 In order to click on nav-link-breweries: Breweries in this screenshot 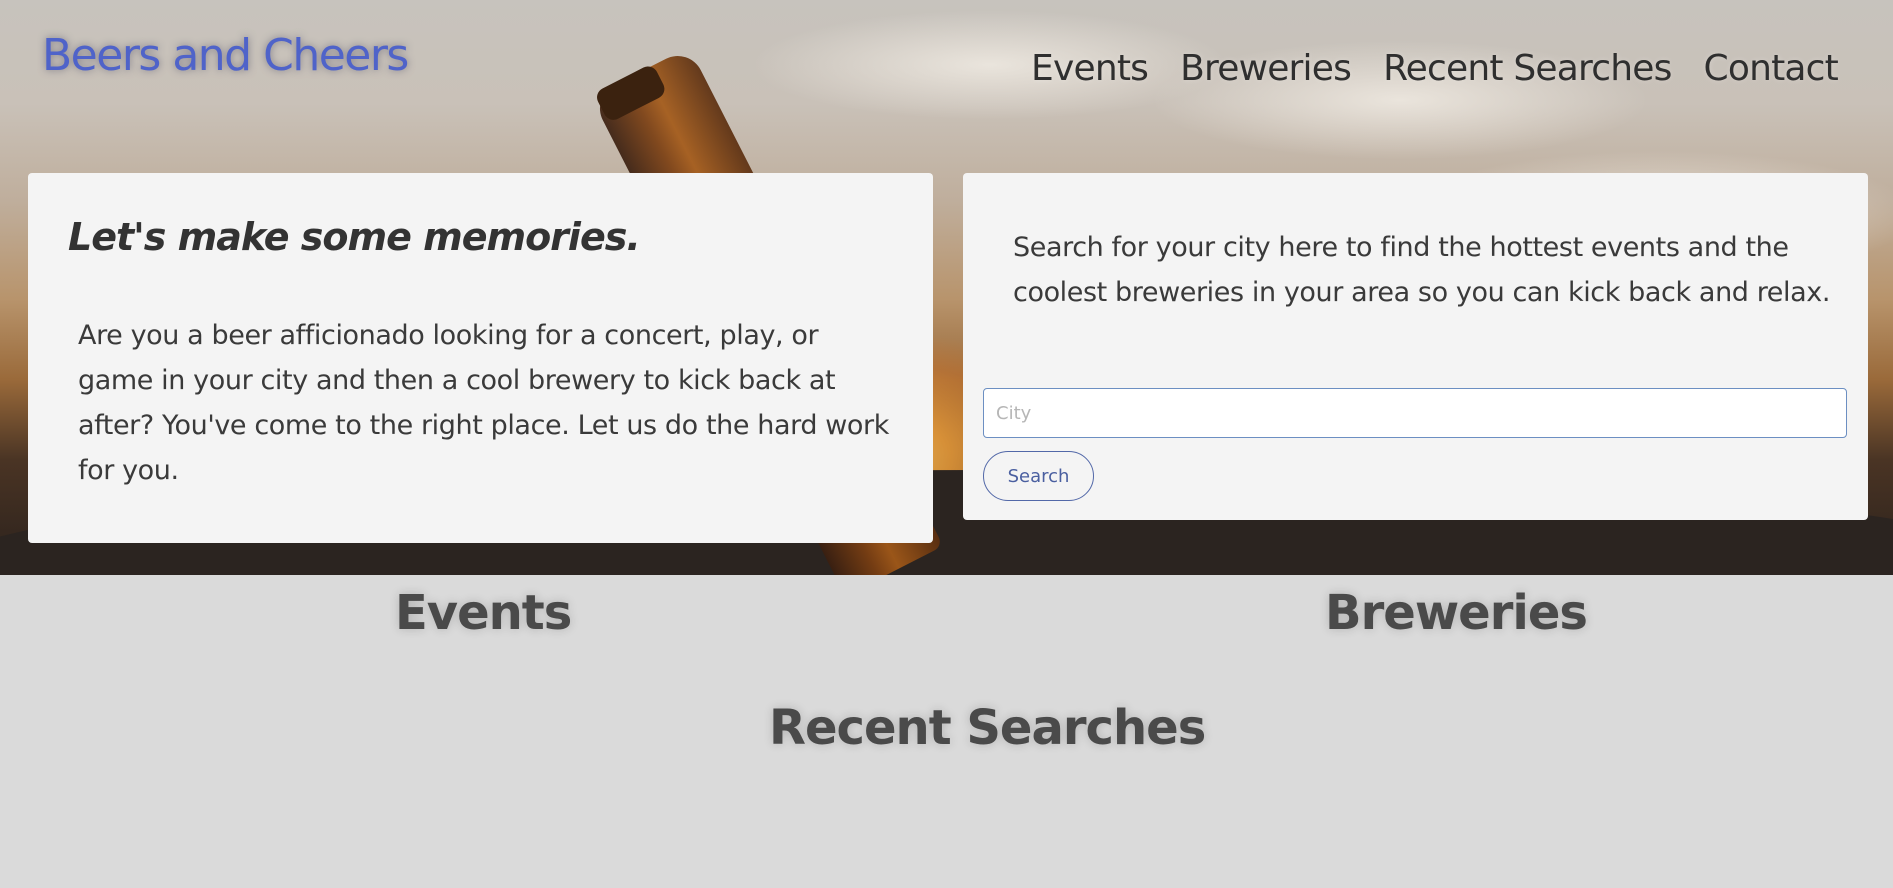, I will do `click(1266, 68)`.